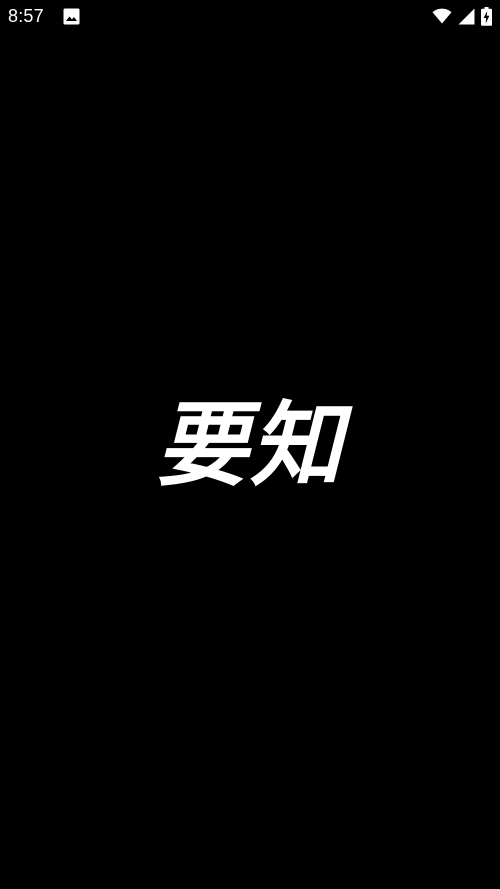  Describe the element at coordinates (486, 16) in the screenshot. I see `battery-charging-icon` at that location.